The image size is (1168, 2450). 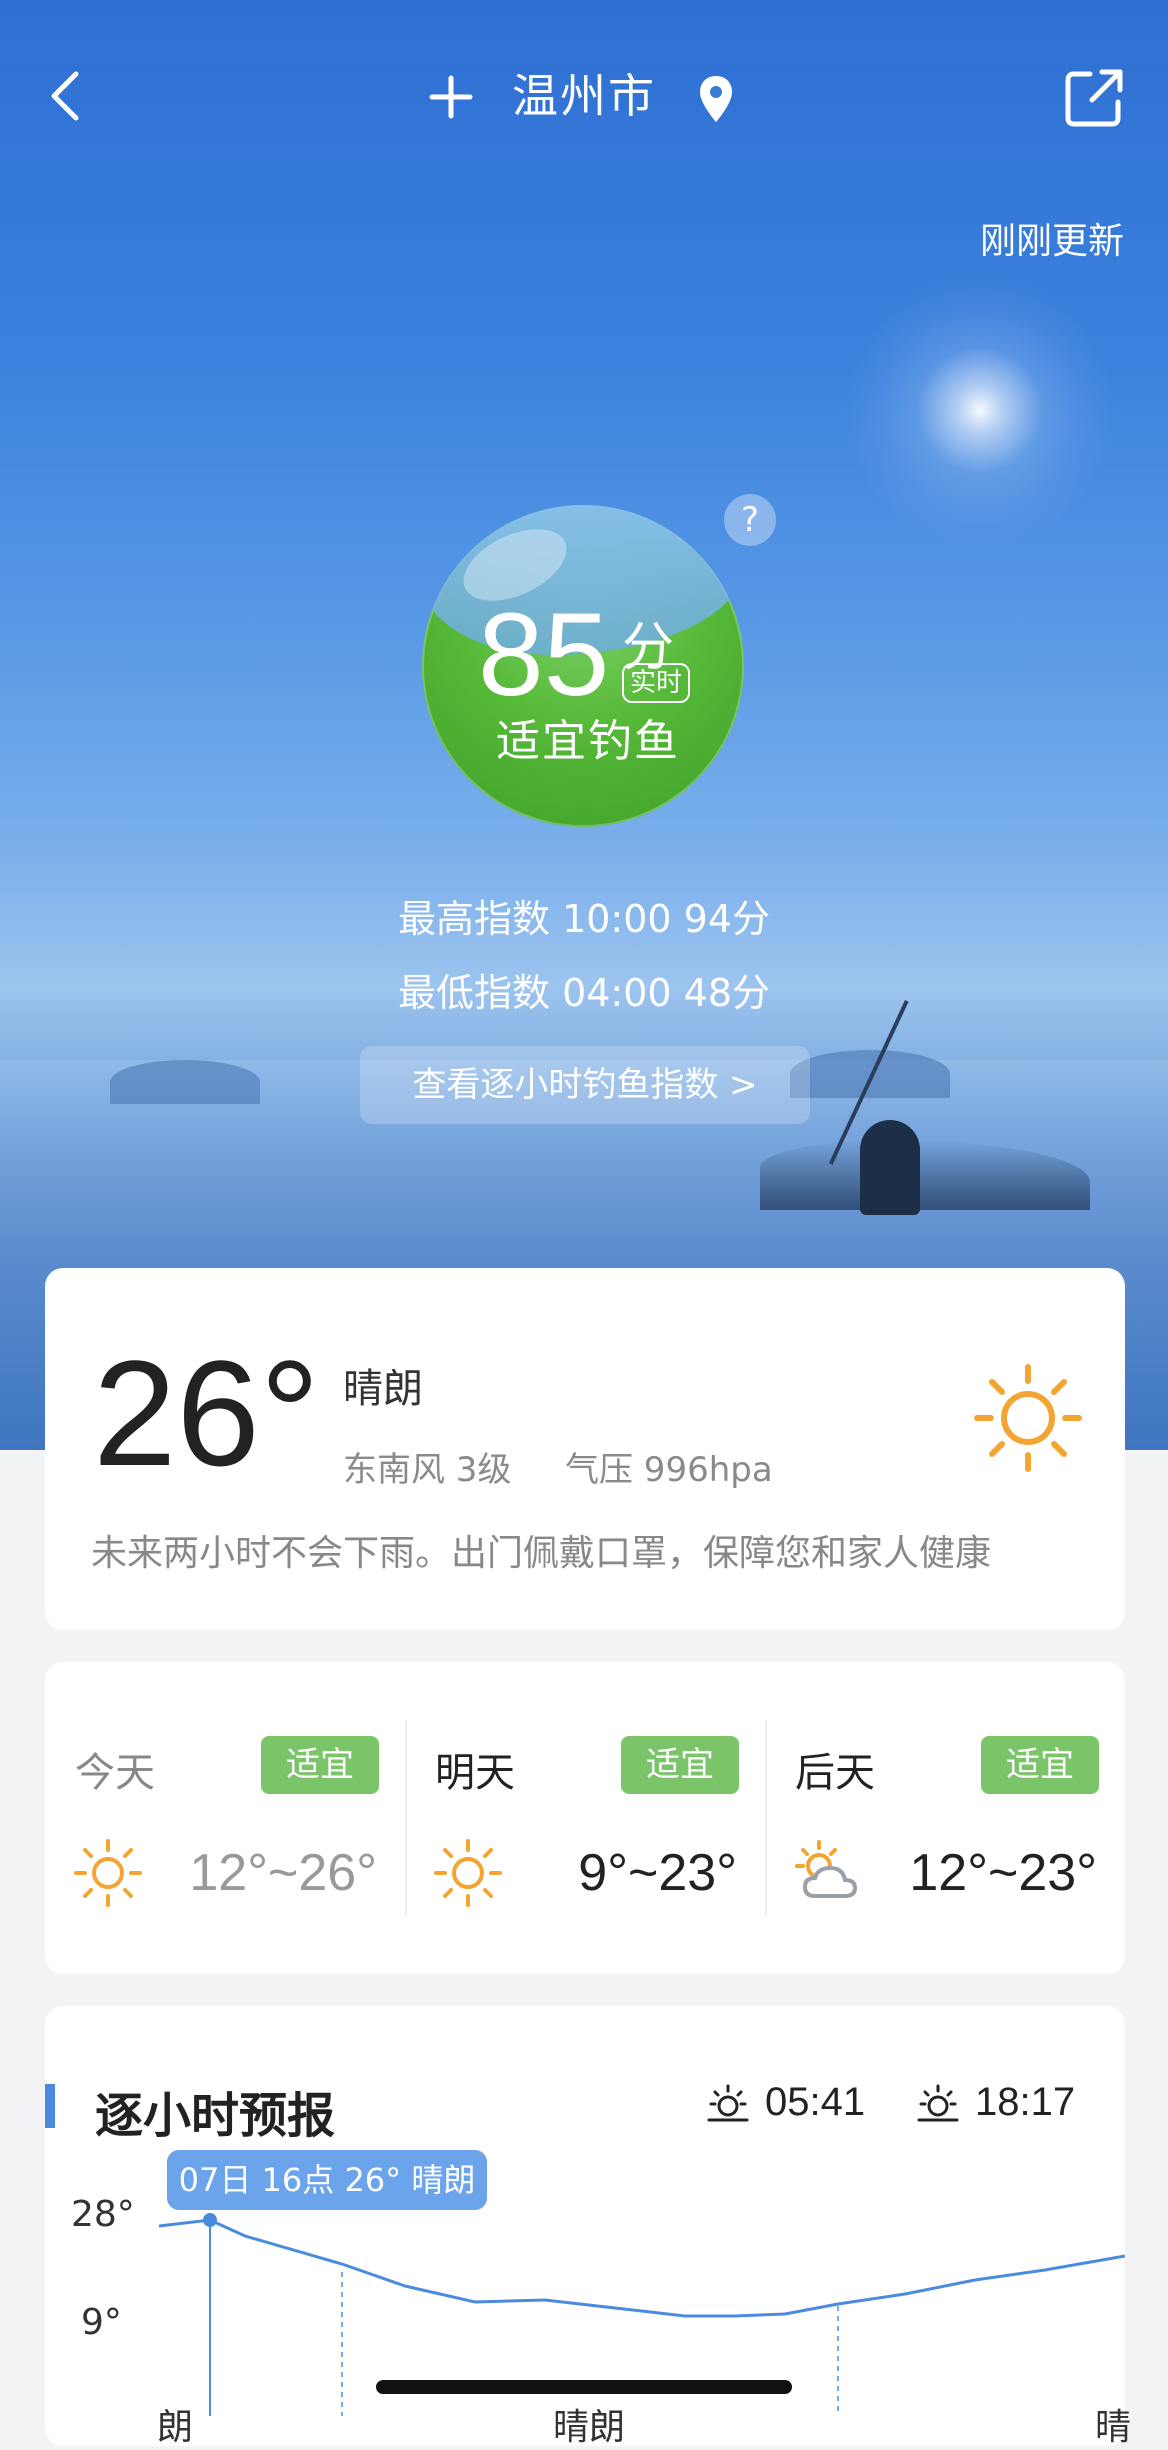 What do you see at coordinates (584, 2387) in the screenshot?
I see `home-indicator` at bounding box center [584, 2387].